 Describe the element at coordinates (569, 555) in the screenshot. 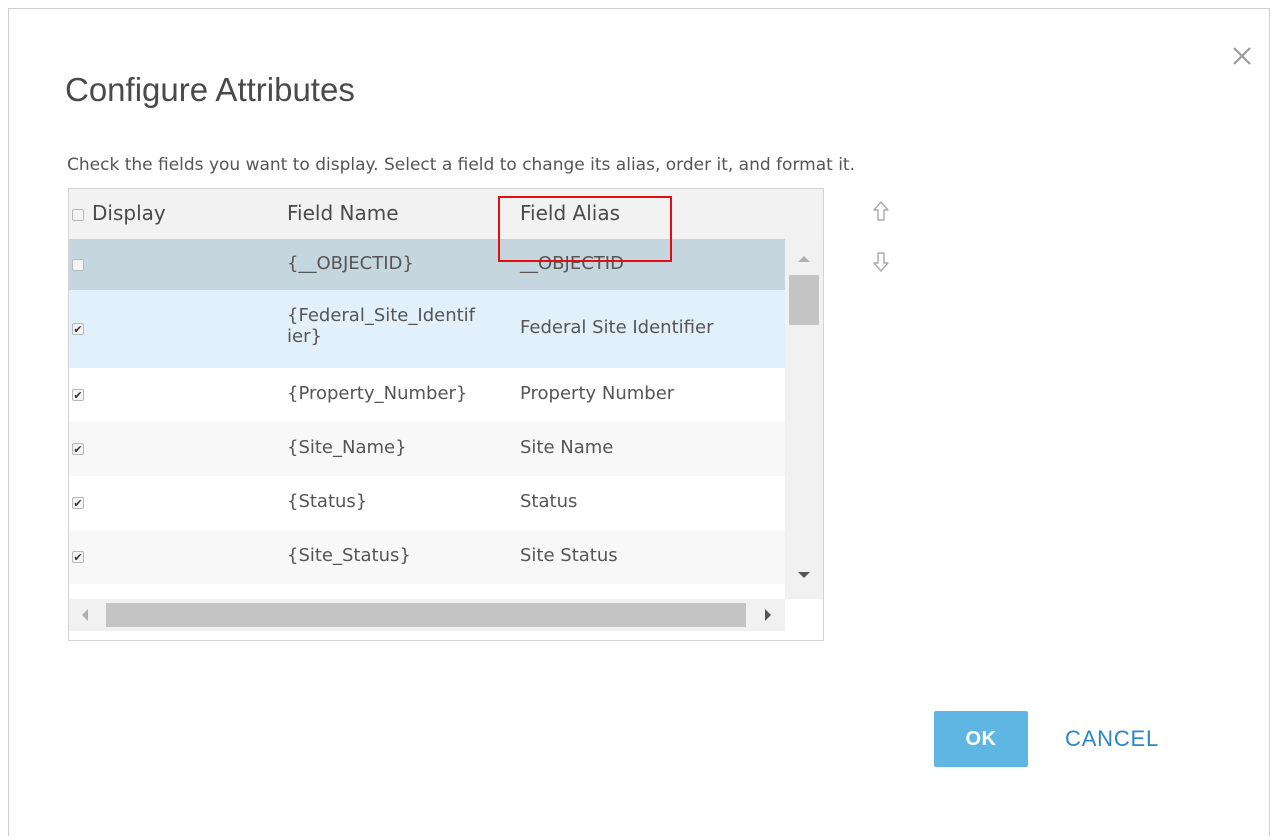

I see `field-alias-cell: Site Status` at that location.